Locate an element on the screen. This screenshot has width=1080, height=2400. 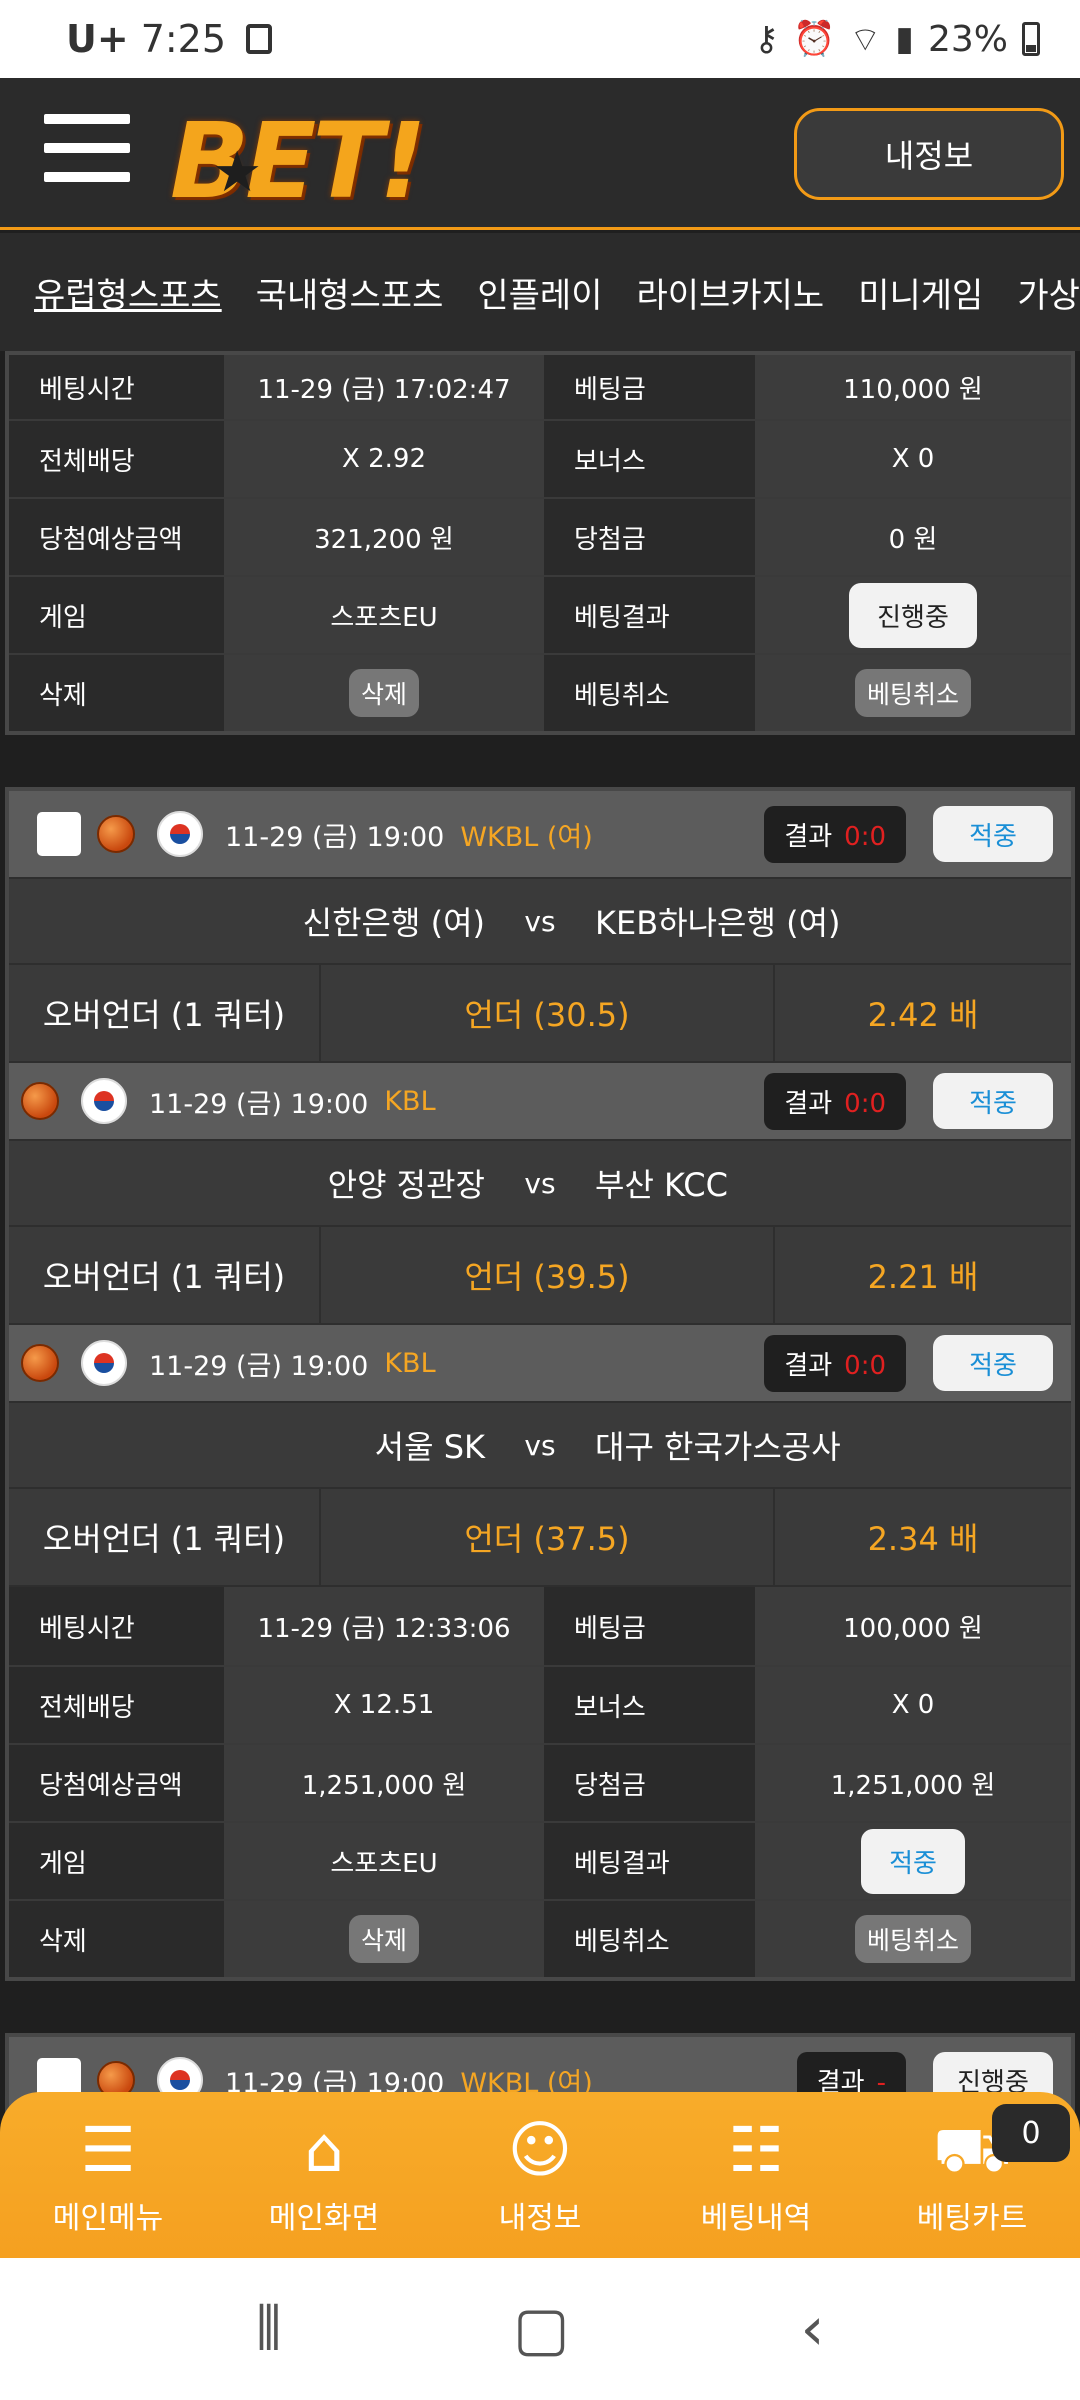
away-team: KEB하나은행 (여) is located at coordinates (718, 923).